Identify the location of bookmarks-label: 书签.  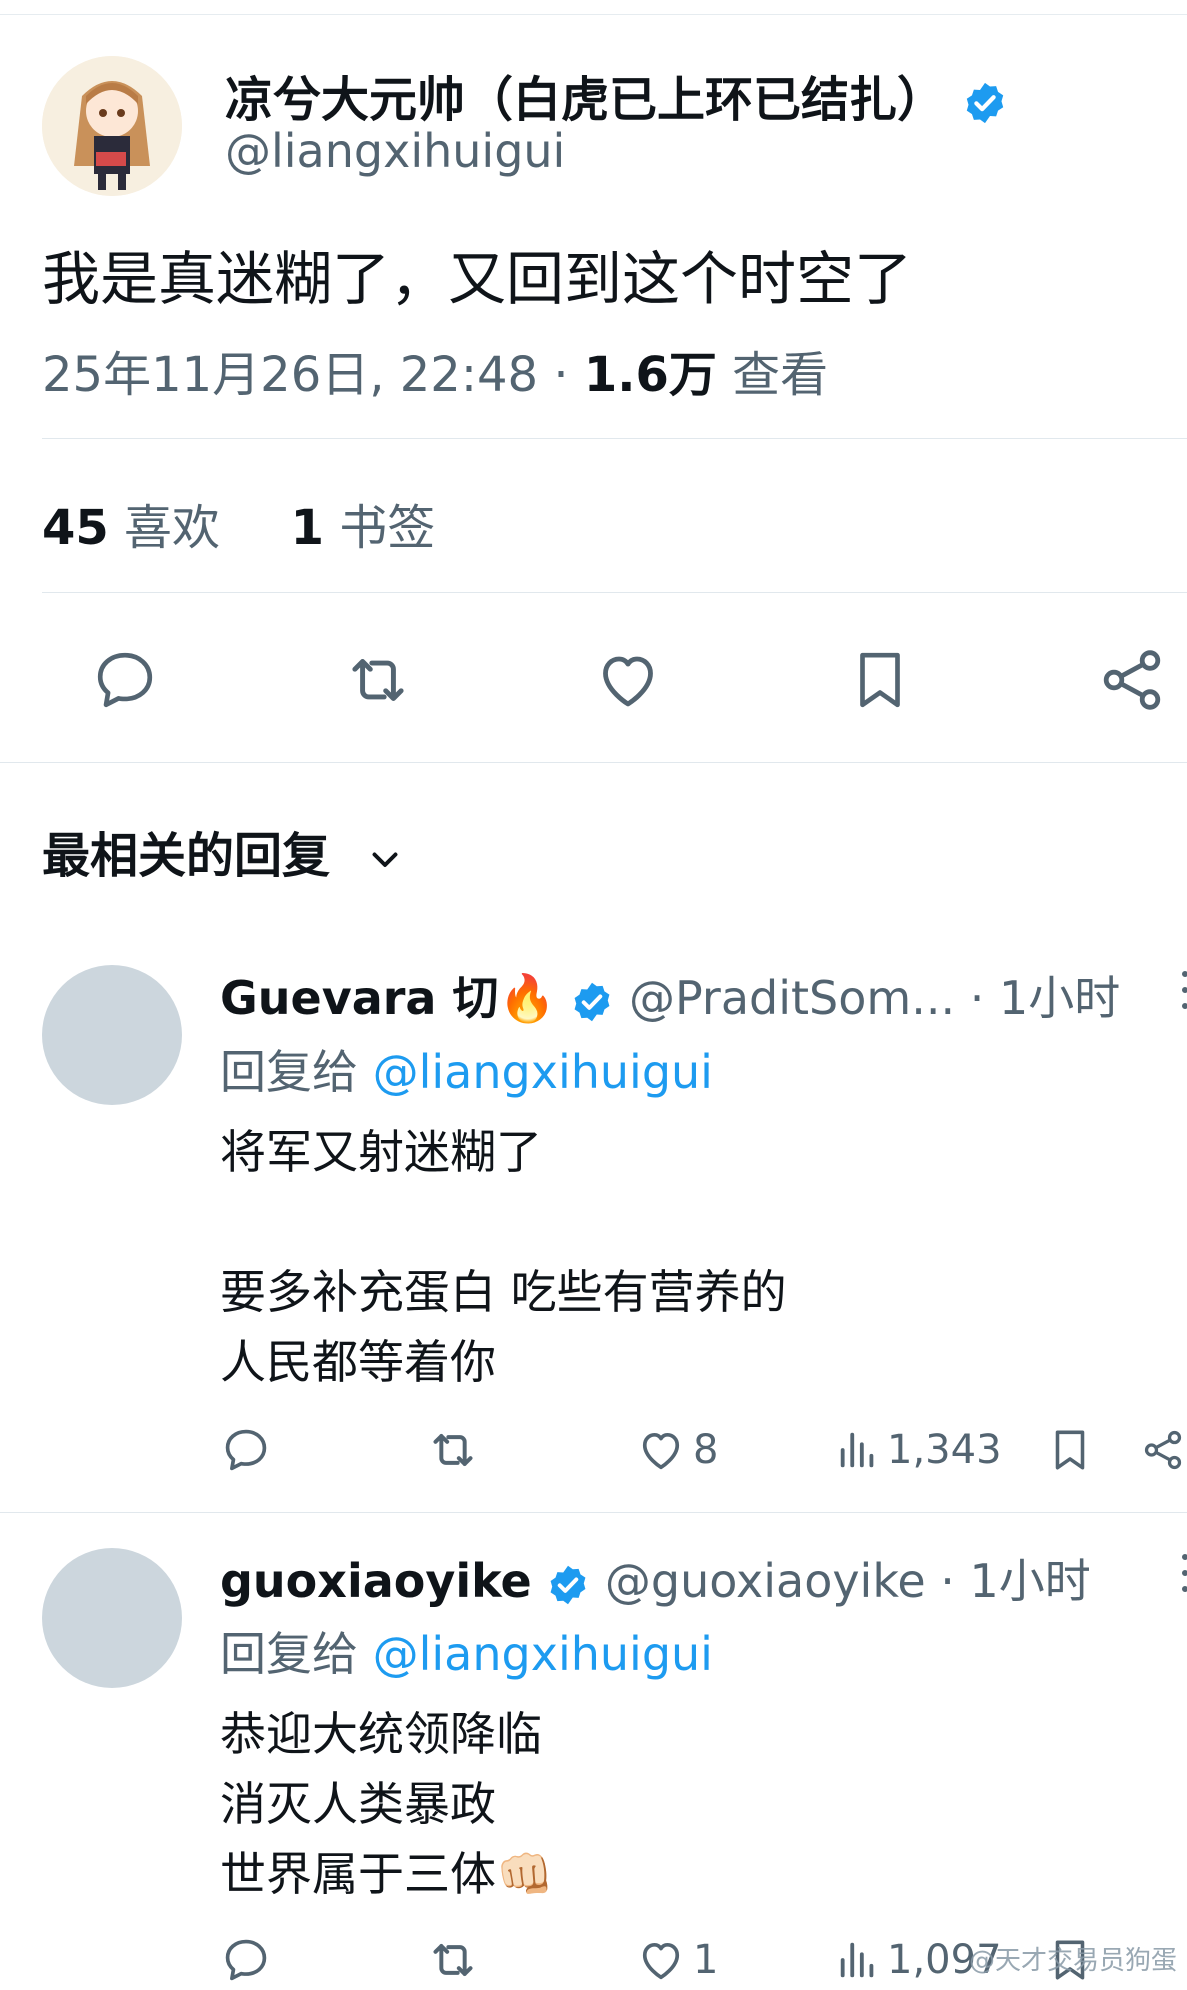
(380, 528).